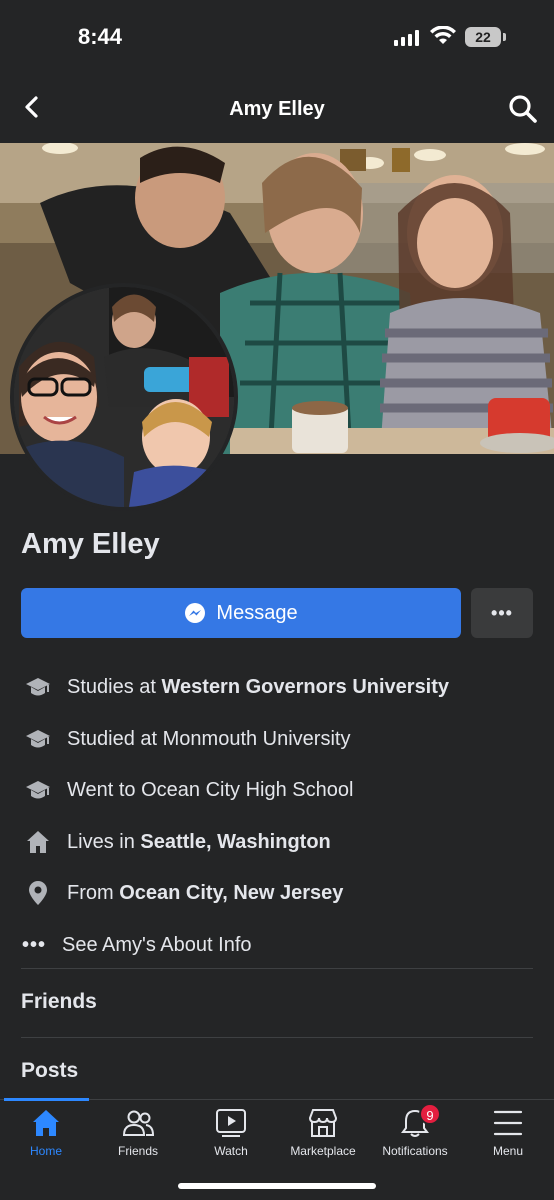 This screenshot has height=1200, width=554. What do you see at coordinates (430, 1114) in the screenshot?
I see `notification-count-badge: 9` at bounding box center [430, 1114].